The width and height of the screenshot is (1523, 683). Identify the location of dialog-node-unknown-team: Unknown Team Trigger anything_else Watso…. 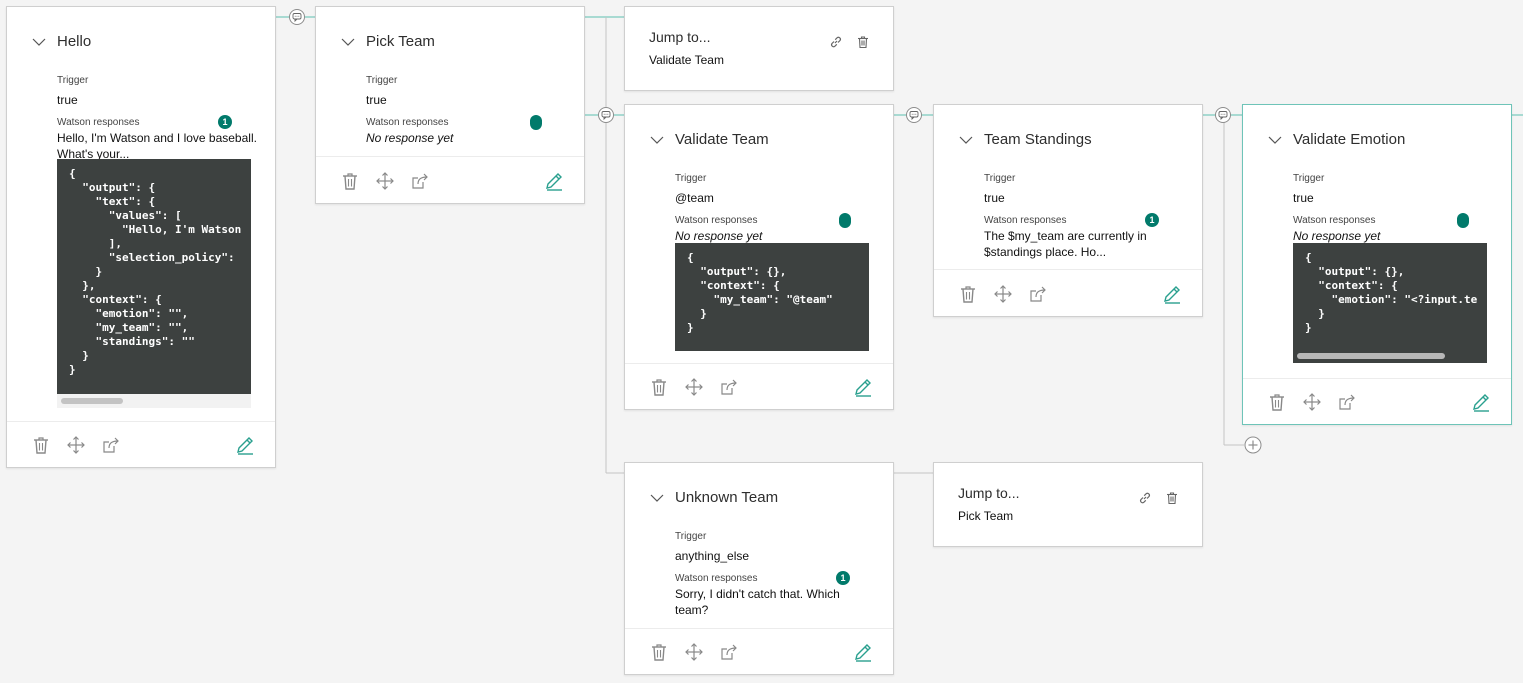
(759, 568).